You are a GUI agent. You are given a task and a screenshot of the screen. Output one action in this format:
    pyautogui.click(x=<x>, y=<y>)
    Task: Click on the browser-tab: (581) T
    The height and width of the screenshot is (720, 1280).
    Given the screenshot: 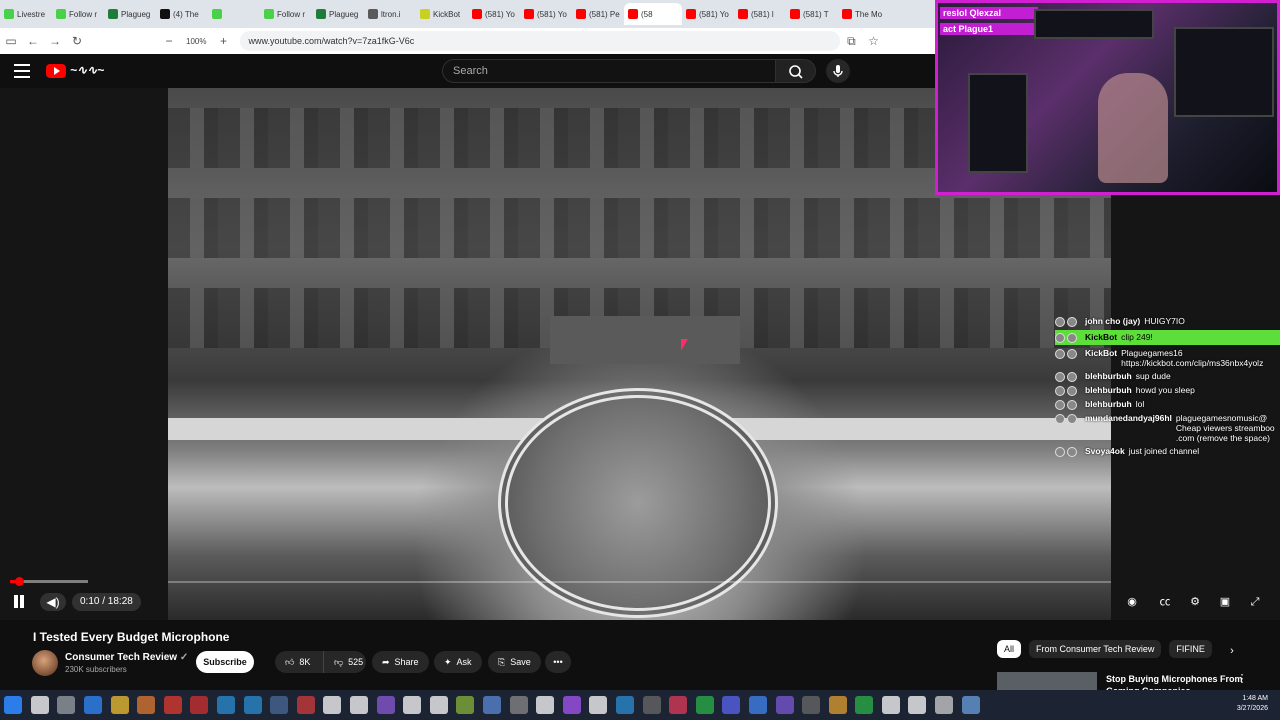 What is the action you would take?
    pyautogui.click(x=812, y=14)
    